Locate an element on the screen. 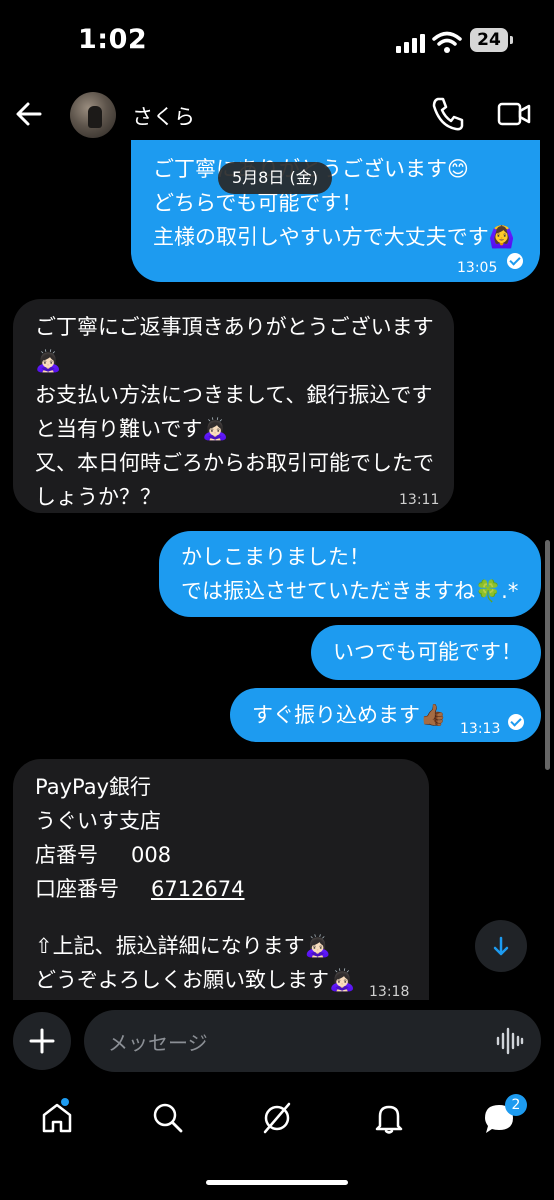 Image resolution: width=554 pixels, height=1200 pixels. message-input: メッセージ is located at coordinates (312, 1041).